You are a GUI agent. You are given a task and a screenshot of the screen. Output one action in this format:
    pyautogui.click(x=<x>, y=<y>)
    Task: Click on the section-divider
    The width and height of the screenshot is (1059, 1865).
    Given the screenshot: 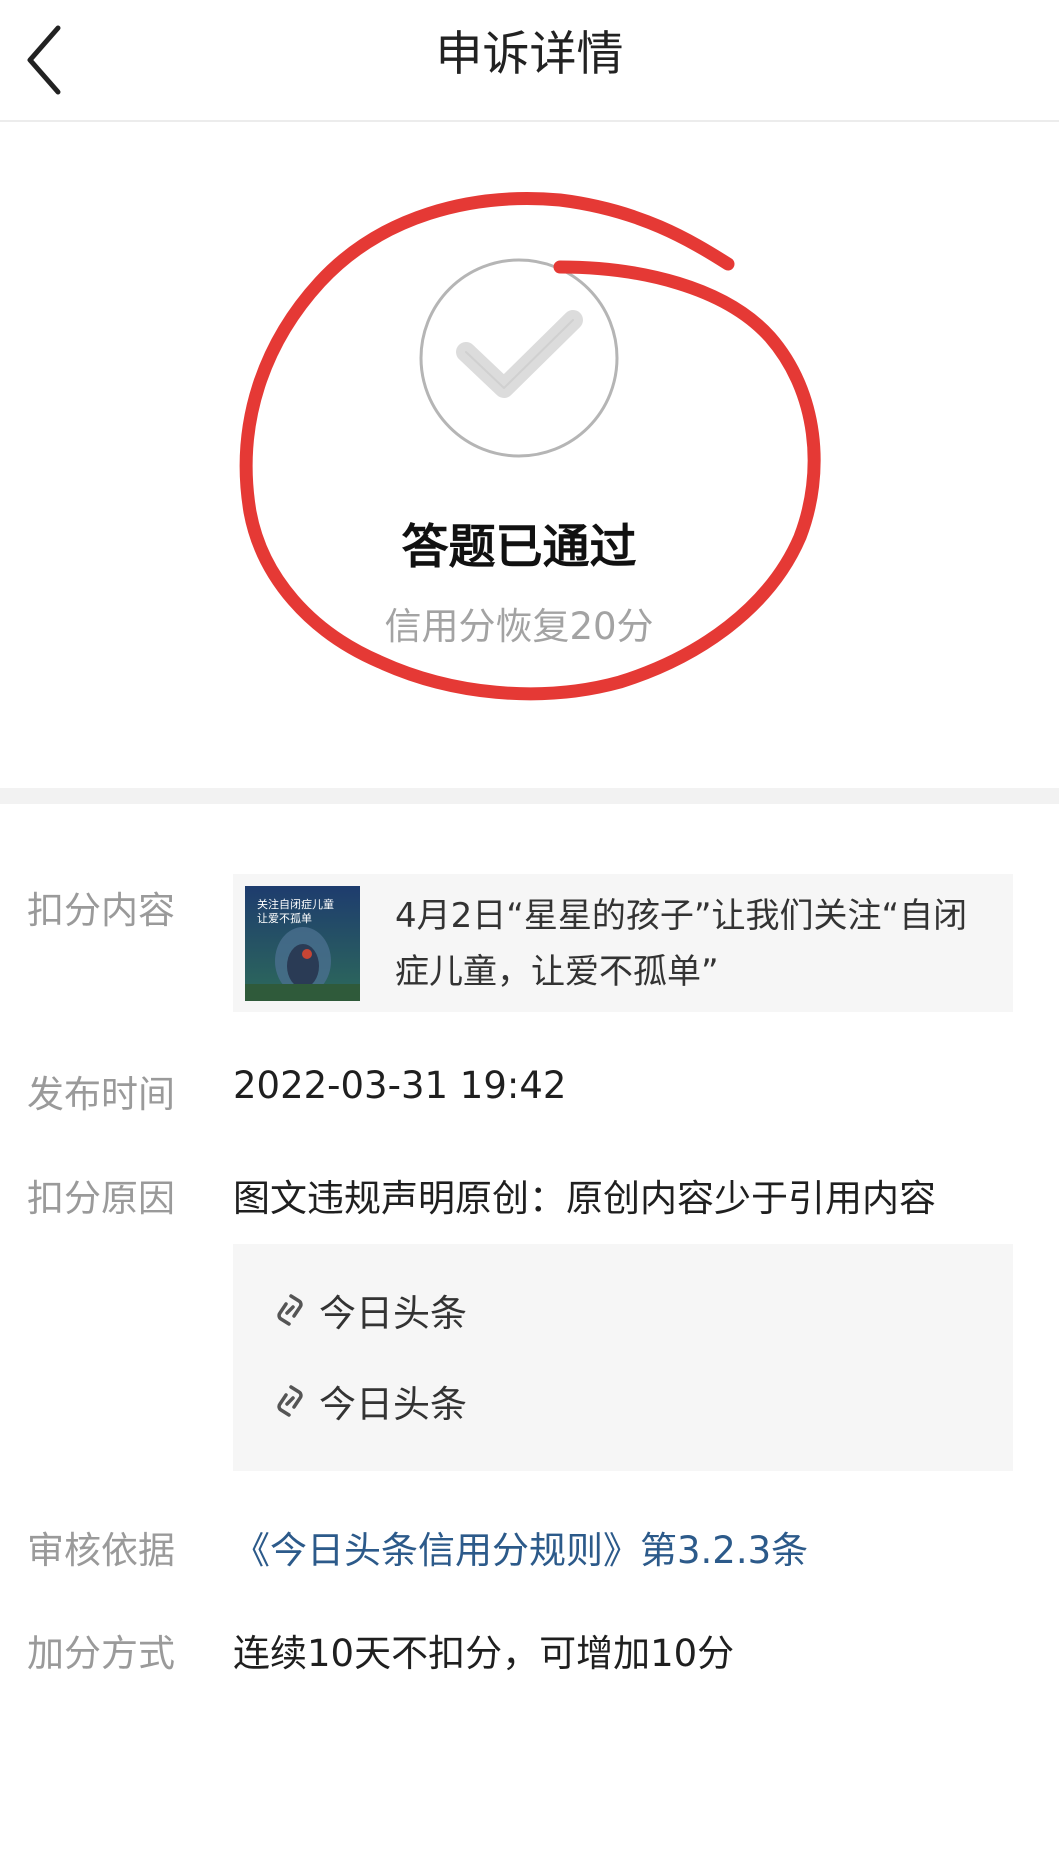 What is the action you would take?
    pyautogui.click(x=529, y=796)
    